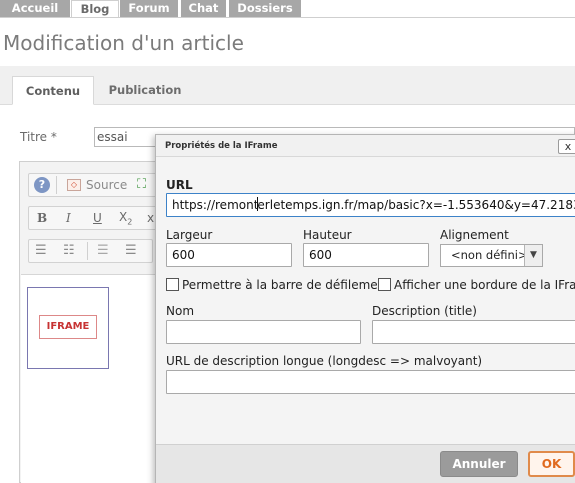  I want to click on toolbar-group-document: ? ◇ Source ⛶, so click(98, 185).